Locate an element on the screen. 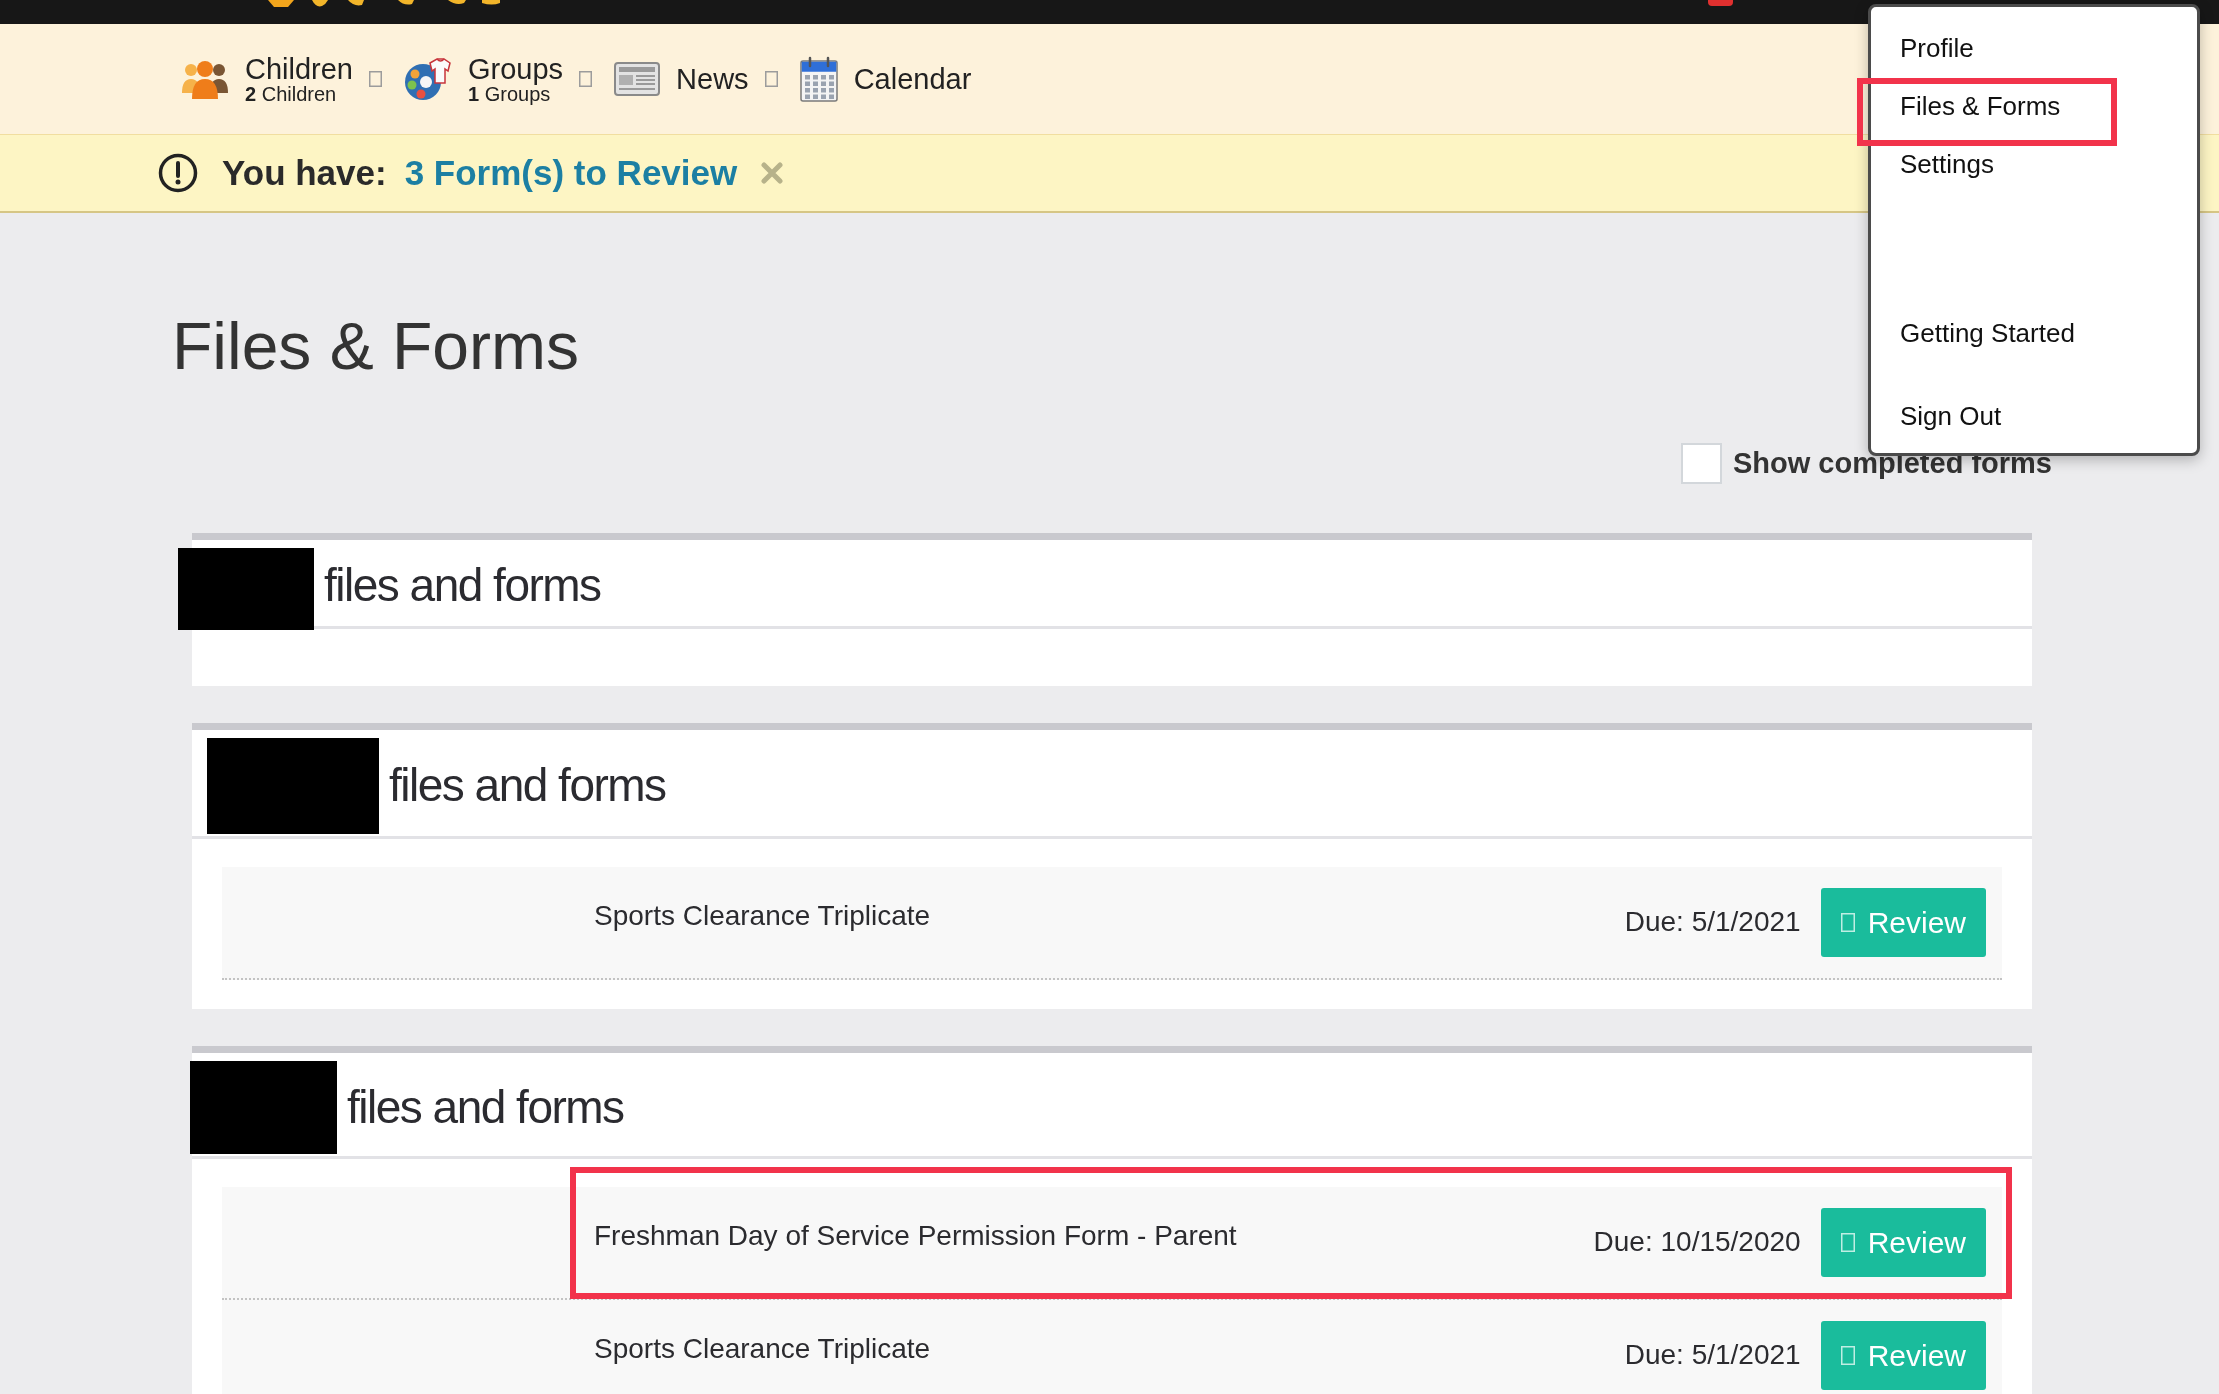 The height and width of the screenshot is (1394, 2219). people-icon is located at coordinates (205, 79).